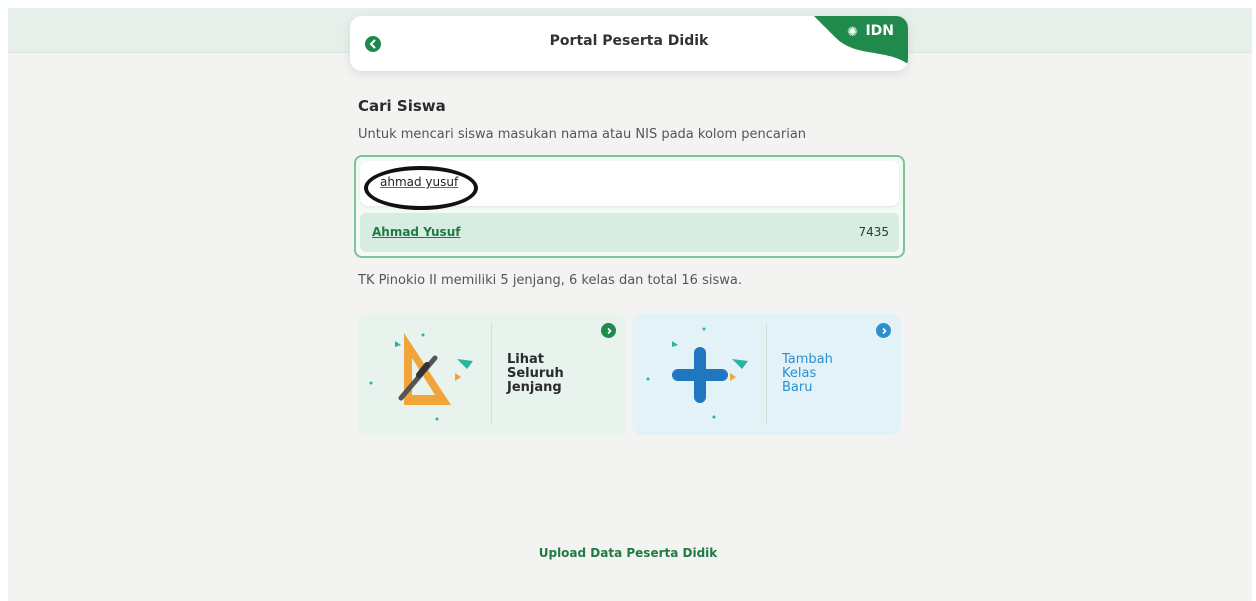  What do you see at coordinates (421, 188) in the screenshot?
I see `annotation-ellipse` at bounding box center [421, 188].